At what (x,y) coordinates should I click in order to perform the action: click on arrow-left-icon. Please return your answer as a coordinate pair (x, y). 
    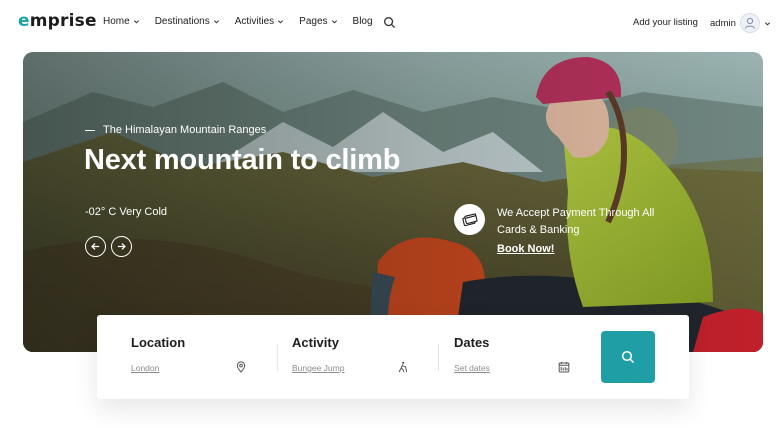
    Looking at the image, I should click on (95, 246).